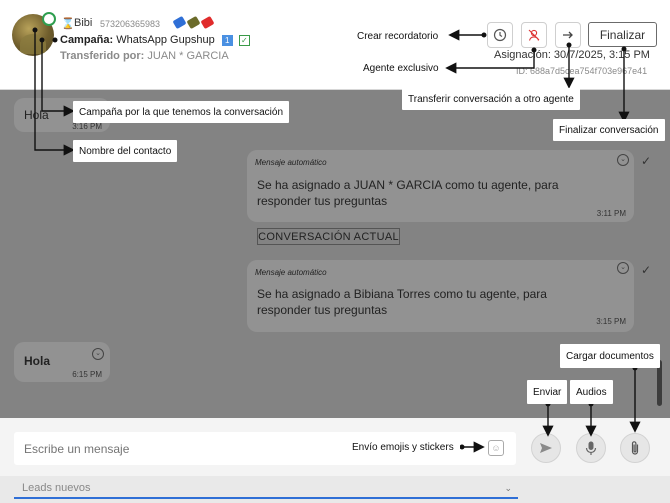  Describe the element at coordinates (328, 236) in the screenshot. I see `conversation-divider: CONVERSACIÓN ACTUAL` at that location.